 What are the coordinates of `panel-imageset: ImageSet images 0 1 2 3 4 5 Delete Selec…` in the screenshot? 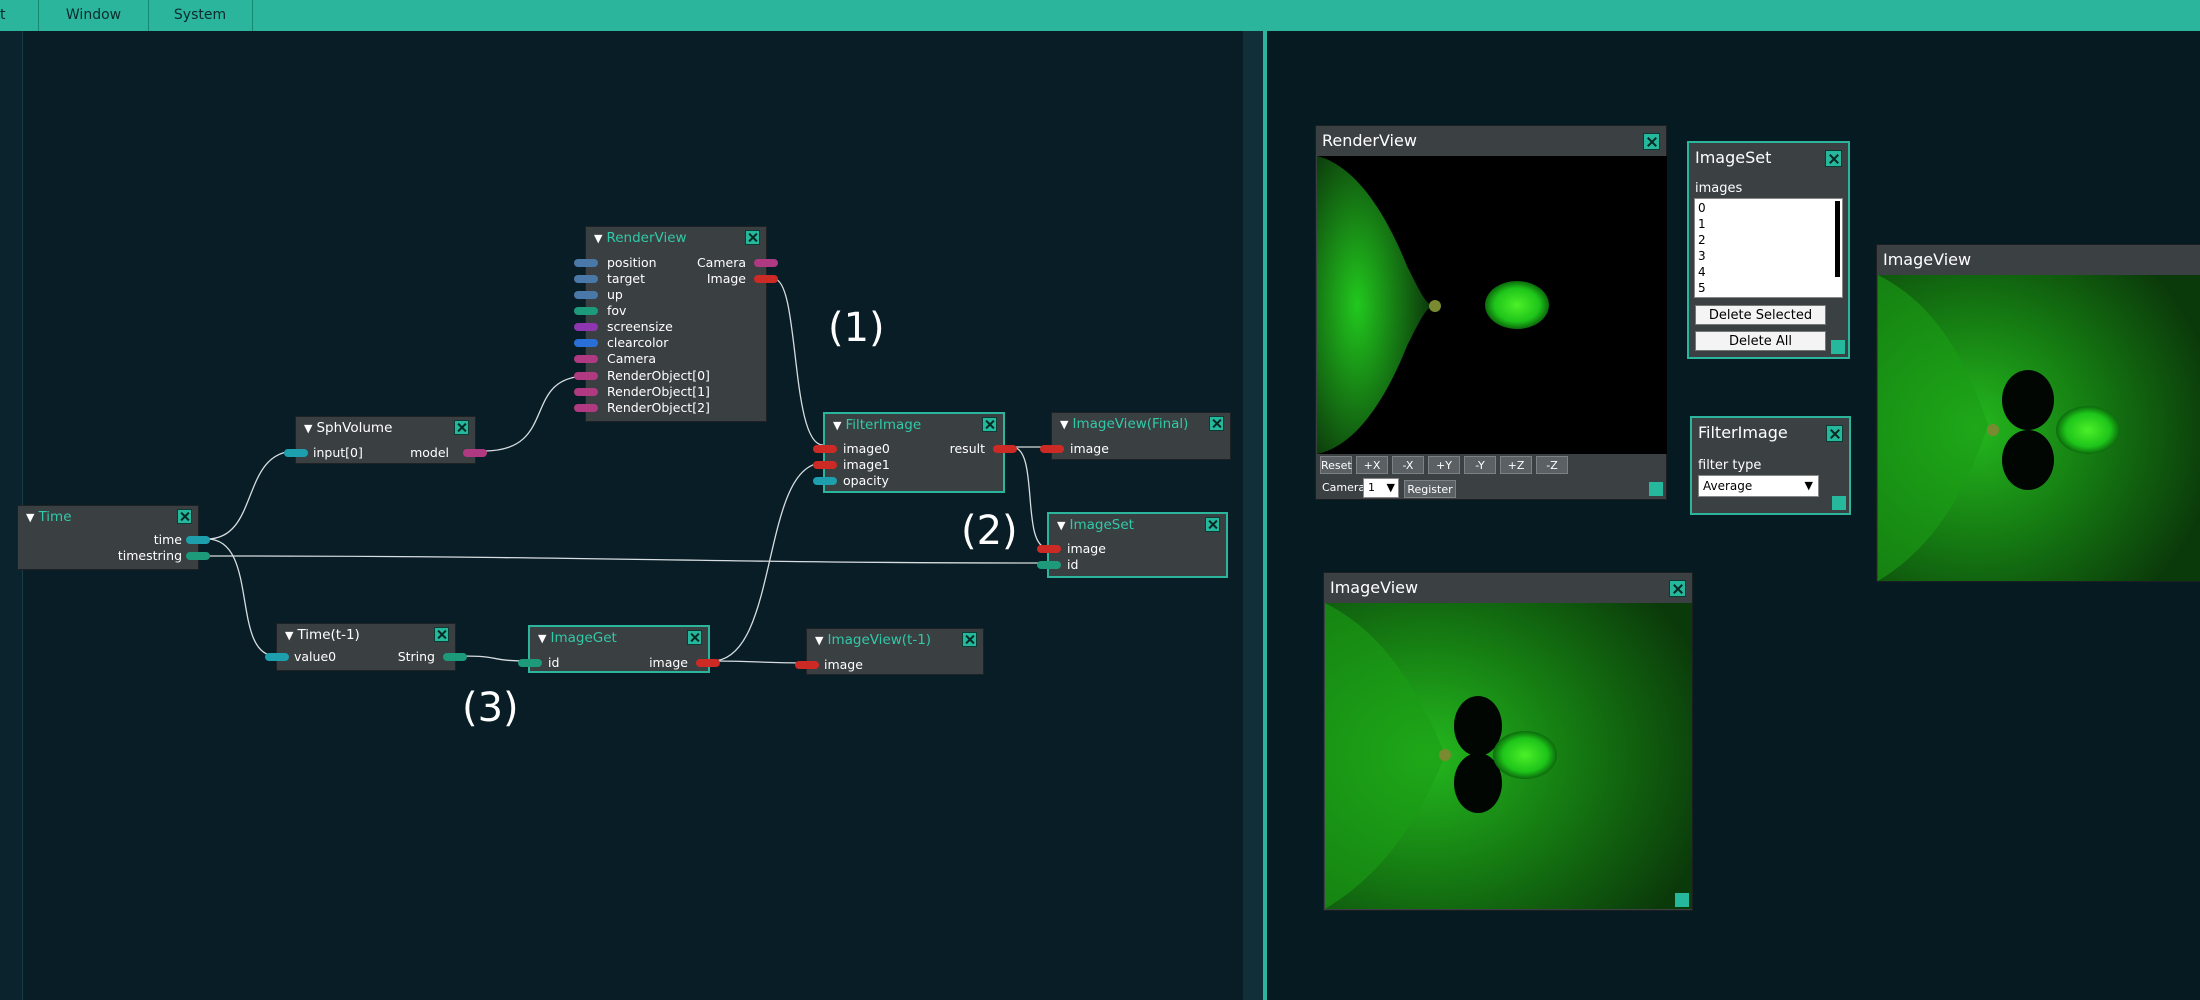 It's located at (1768, 250).